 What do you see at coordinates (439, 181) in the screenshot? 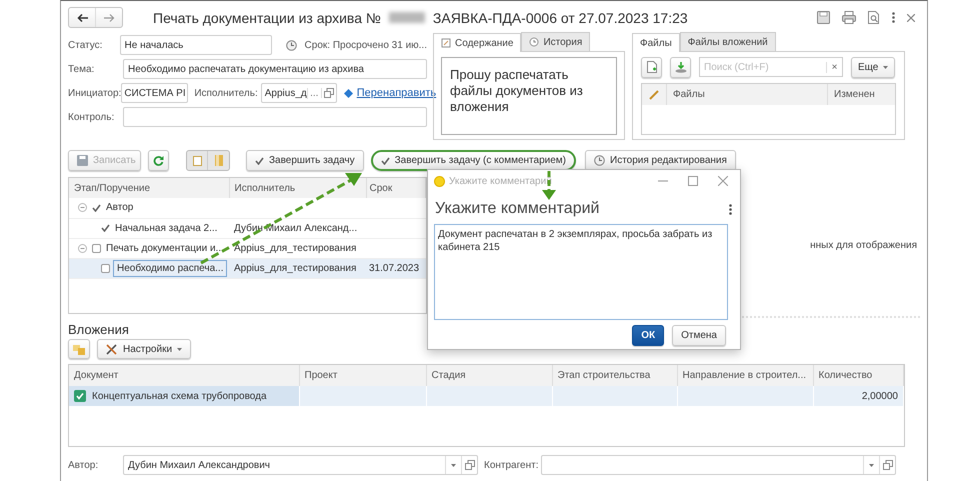
I see `app-icon` at bounding box center [439, 181].